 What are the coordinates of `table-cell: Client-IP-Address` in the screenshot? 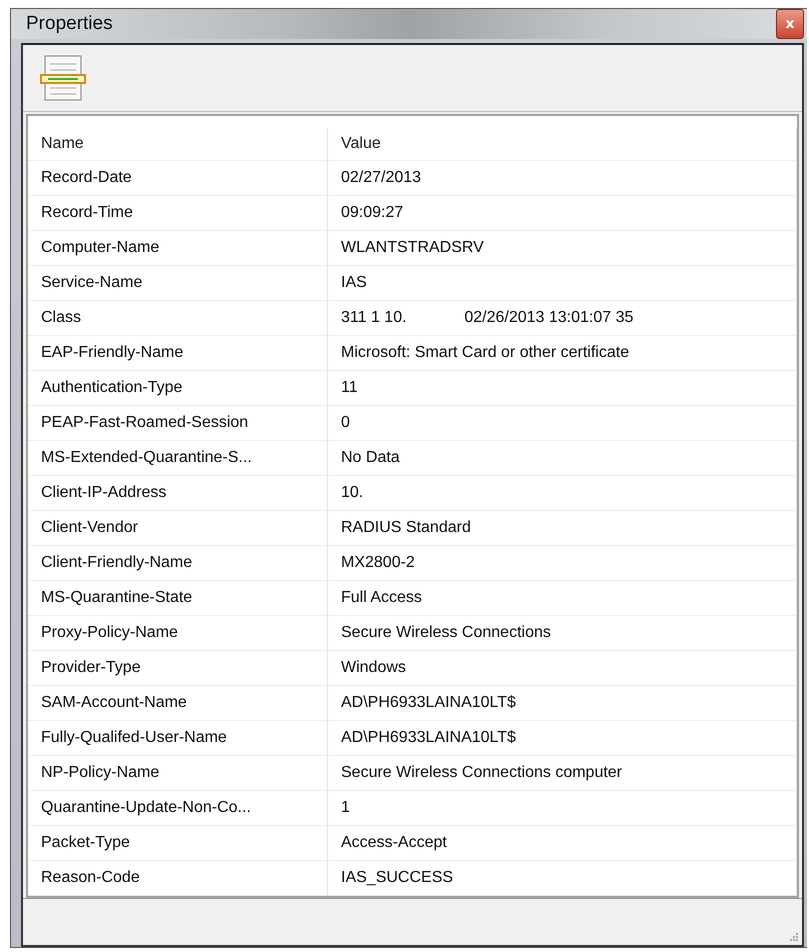 It's located at (178, 493).